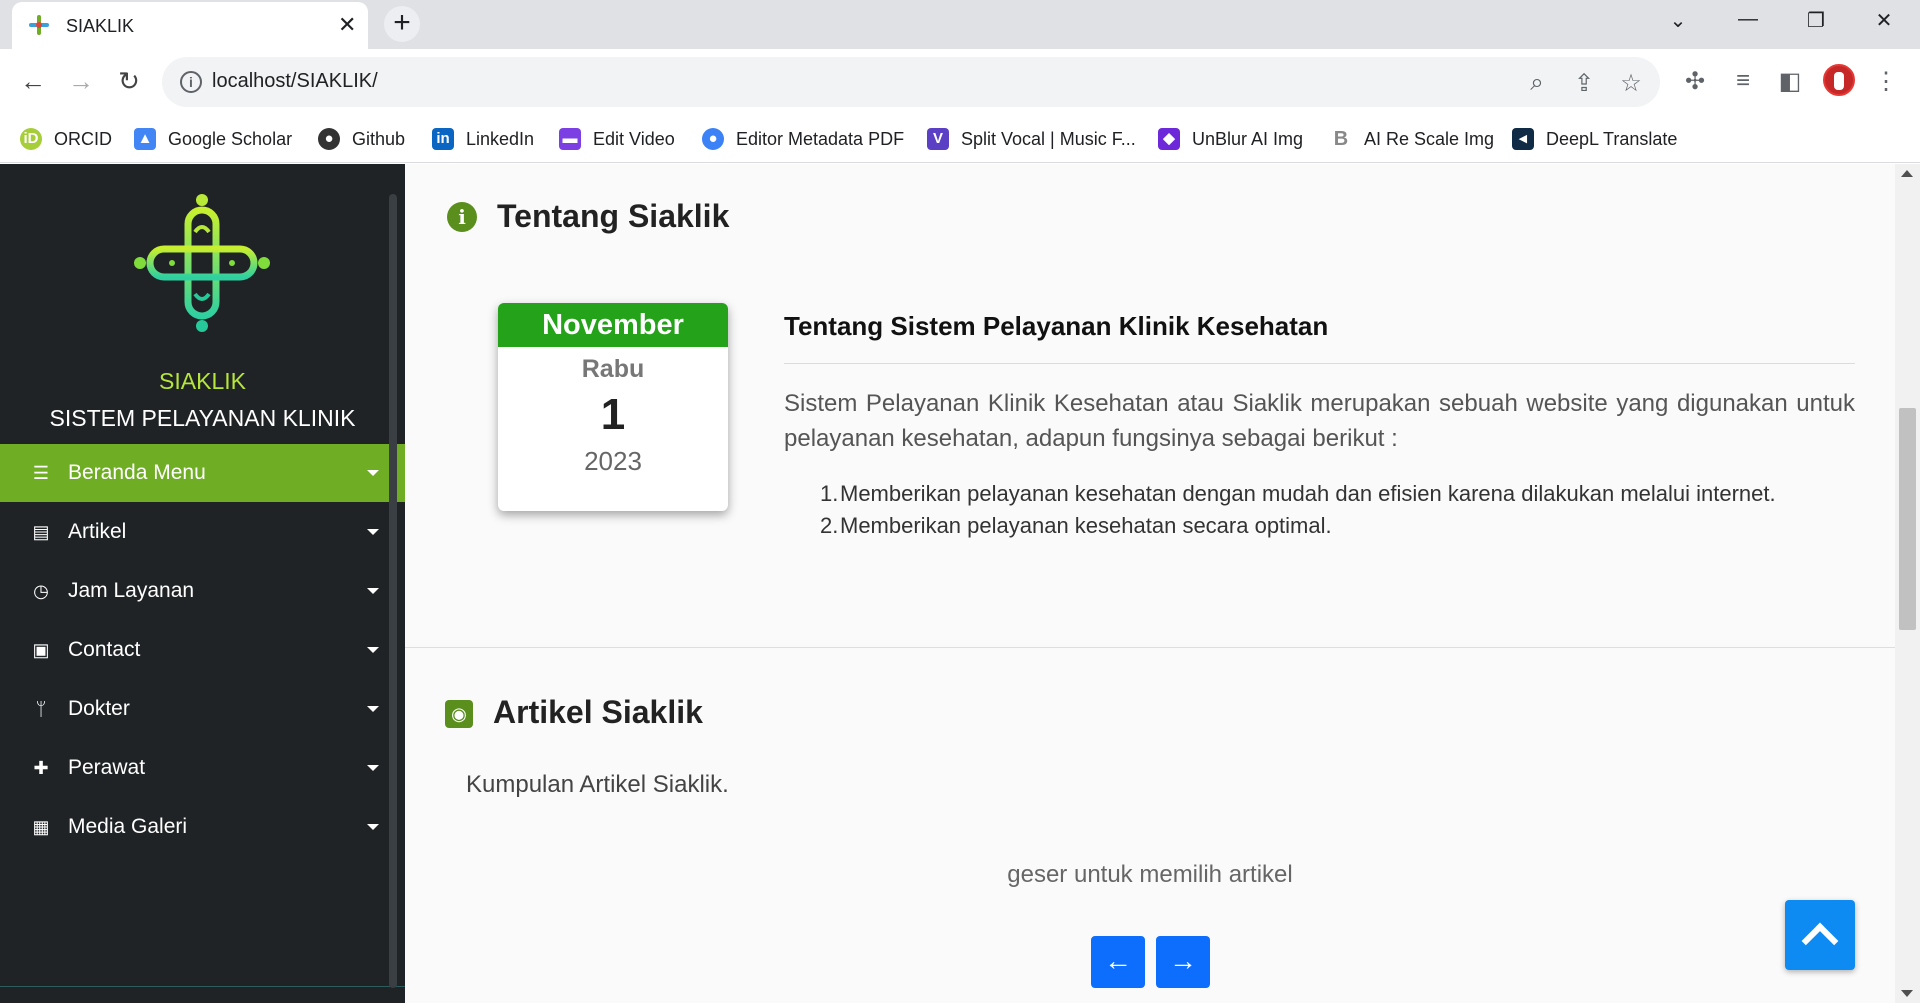 This screenshot has height=1003, width=1920. What do you see at coordinates (402, 24) in the screenshot?
I see `new-tab-button: +` at bounding box center [402, 24].